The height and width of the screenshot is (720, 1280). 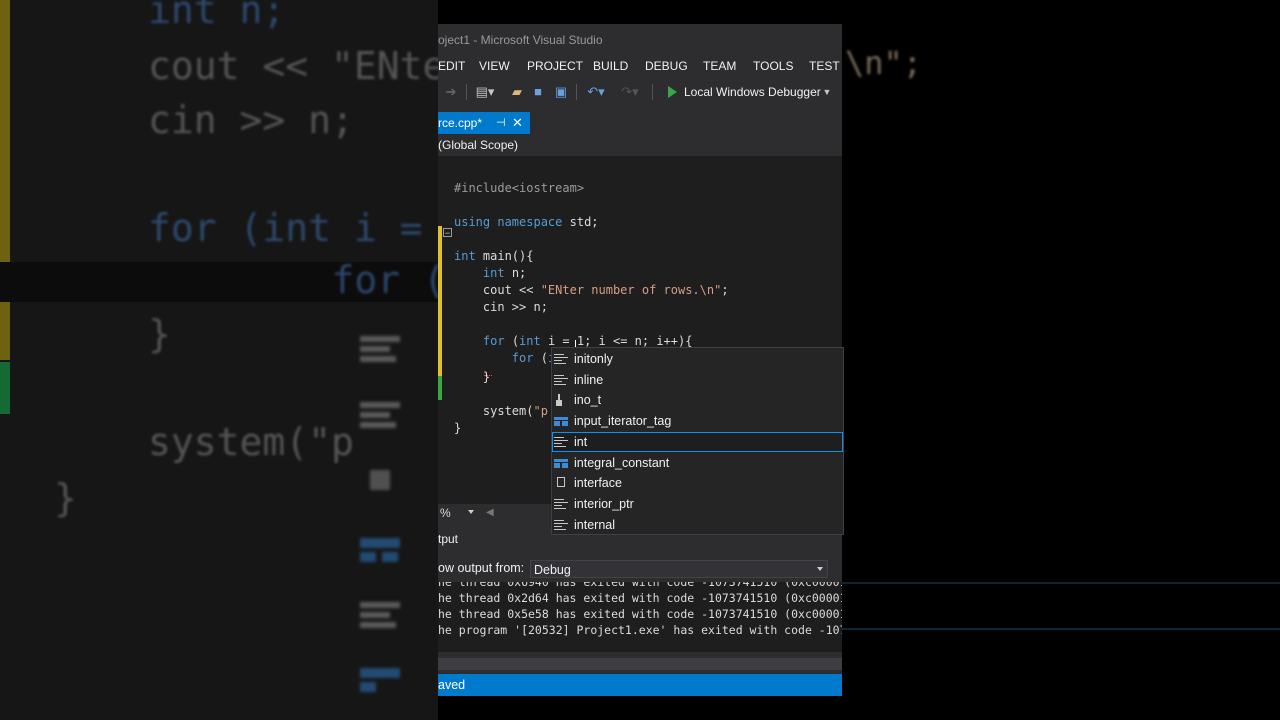 What do you see at coordinates (515, 273) in the screenshot?
I see `code-token: n;` at bounding box center [515, 273].